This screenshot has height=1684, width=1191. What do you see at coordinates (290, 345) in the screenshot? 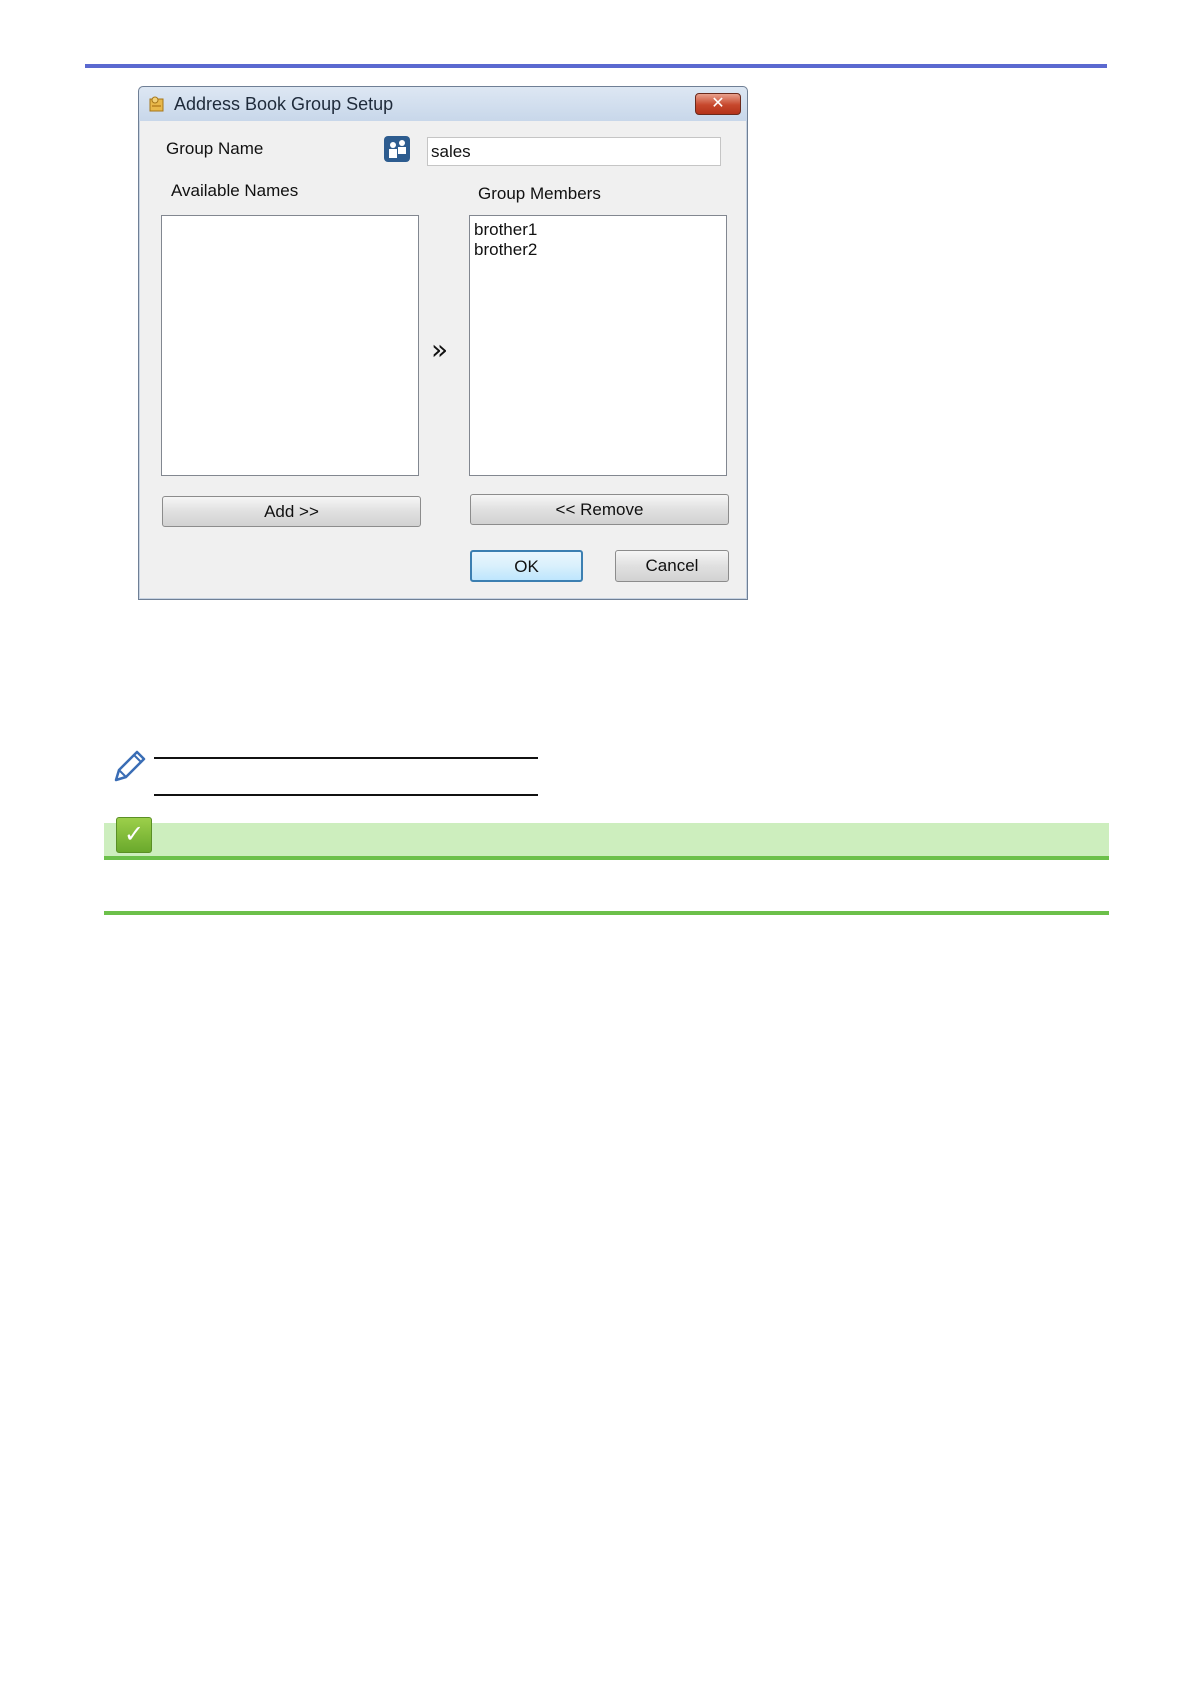
I see `available-names-list` at bounding box center [290, 345].